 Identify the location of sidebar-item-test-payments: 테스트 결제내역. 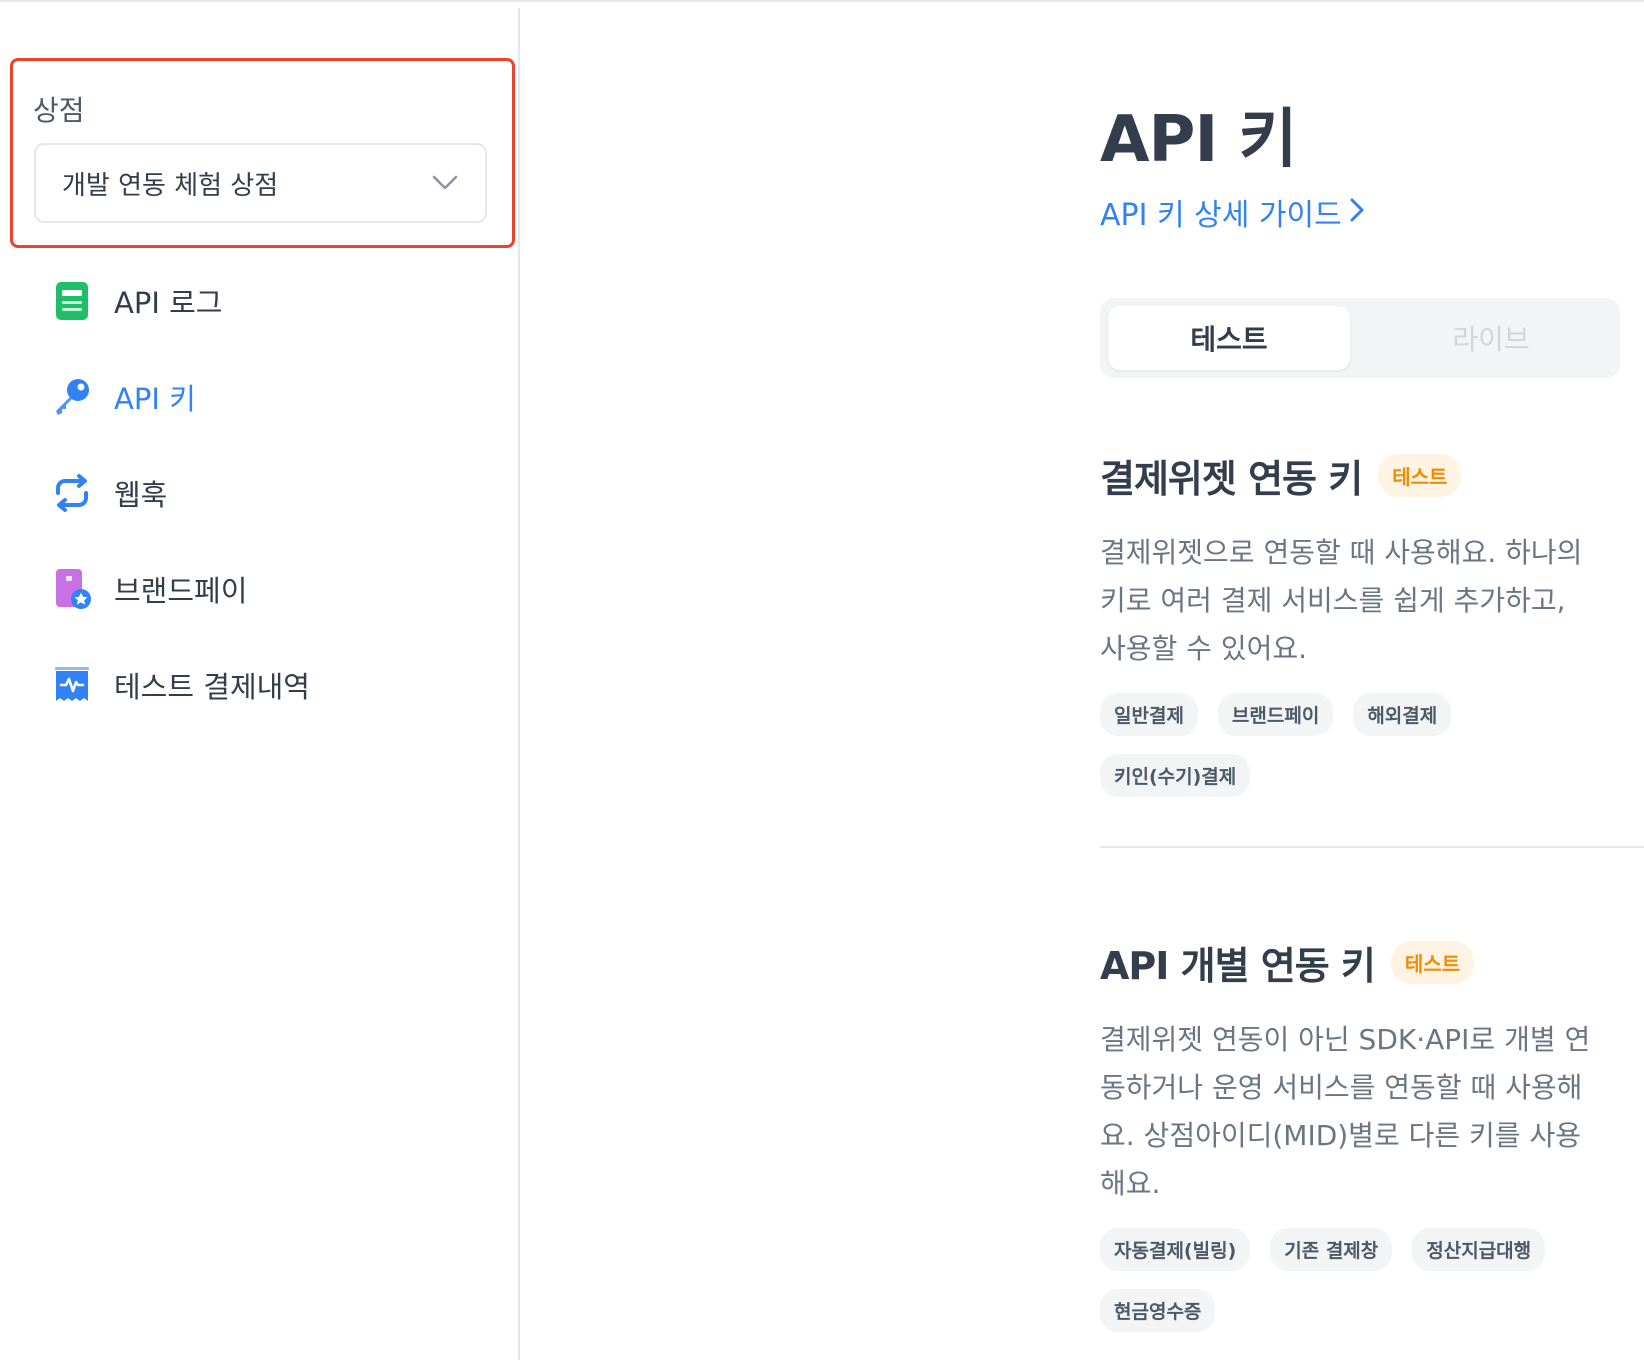
(180, 685).